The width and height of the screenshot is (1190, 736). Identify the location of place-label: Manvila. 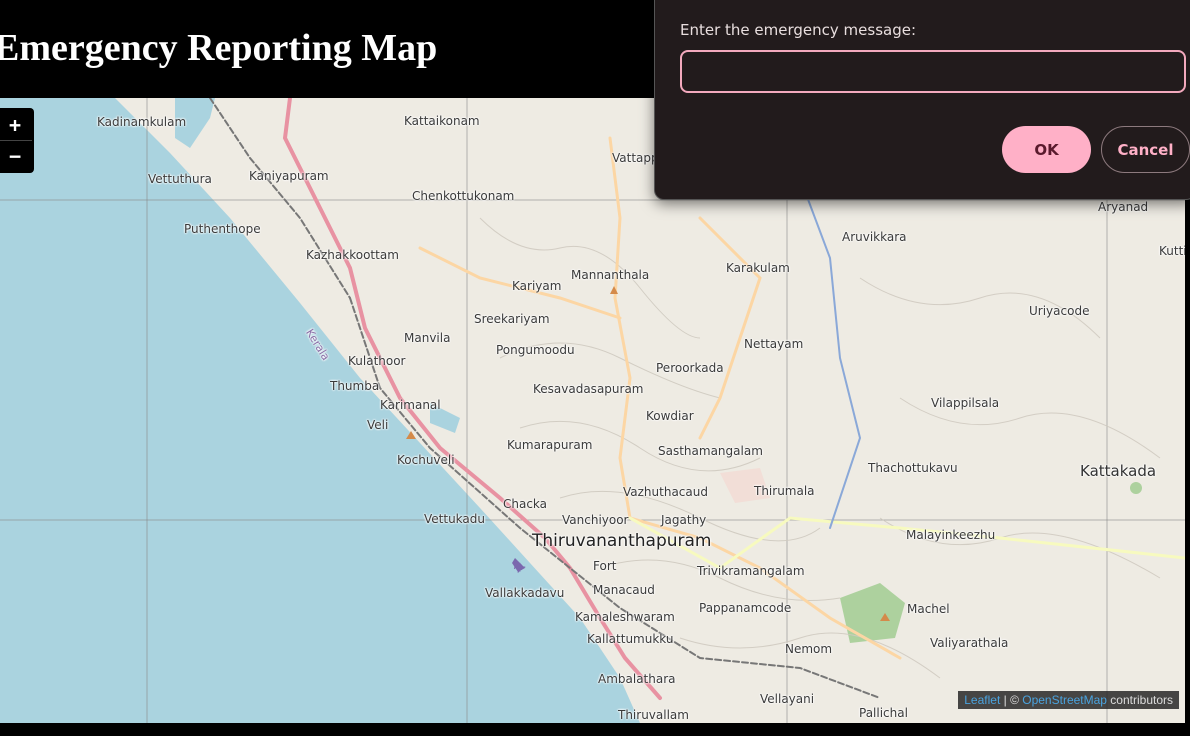
(427, 338).